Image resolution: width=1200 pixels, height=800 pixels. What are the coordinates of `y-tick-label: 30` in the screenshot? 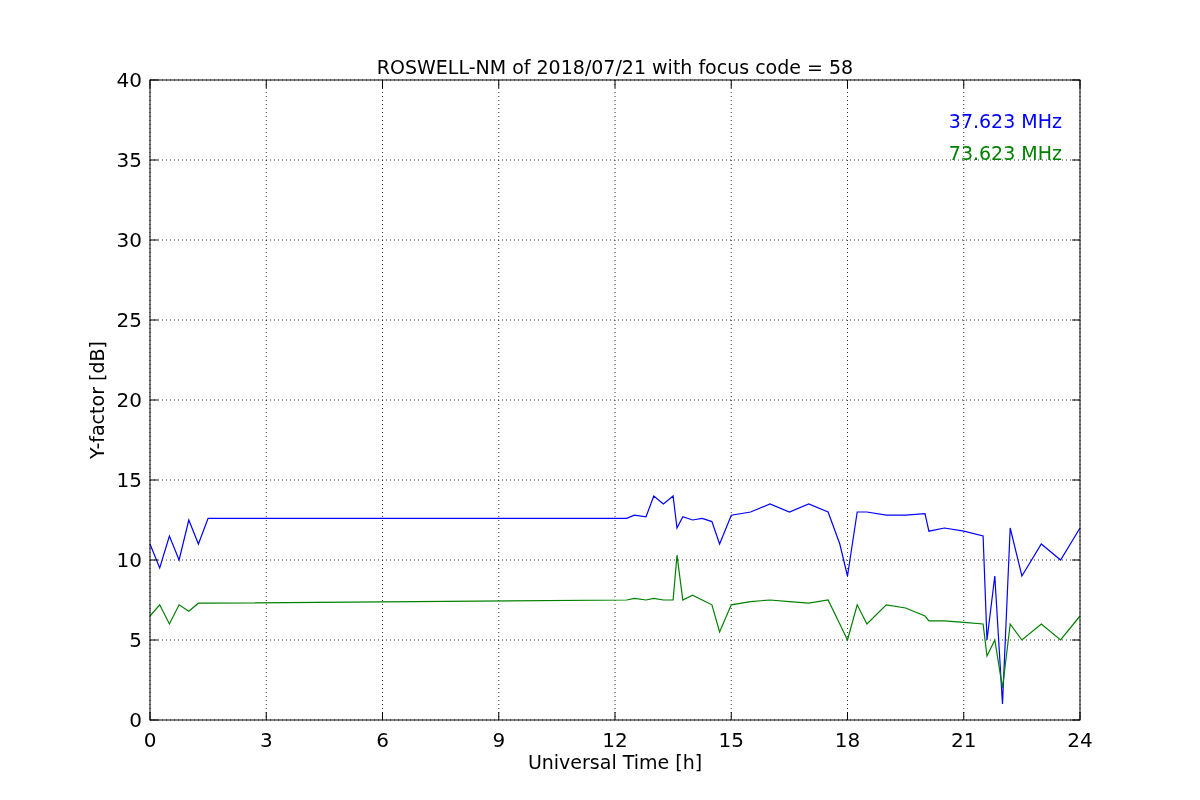 It's located at (129, 240).